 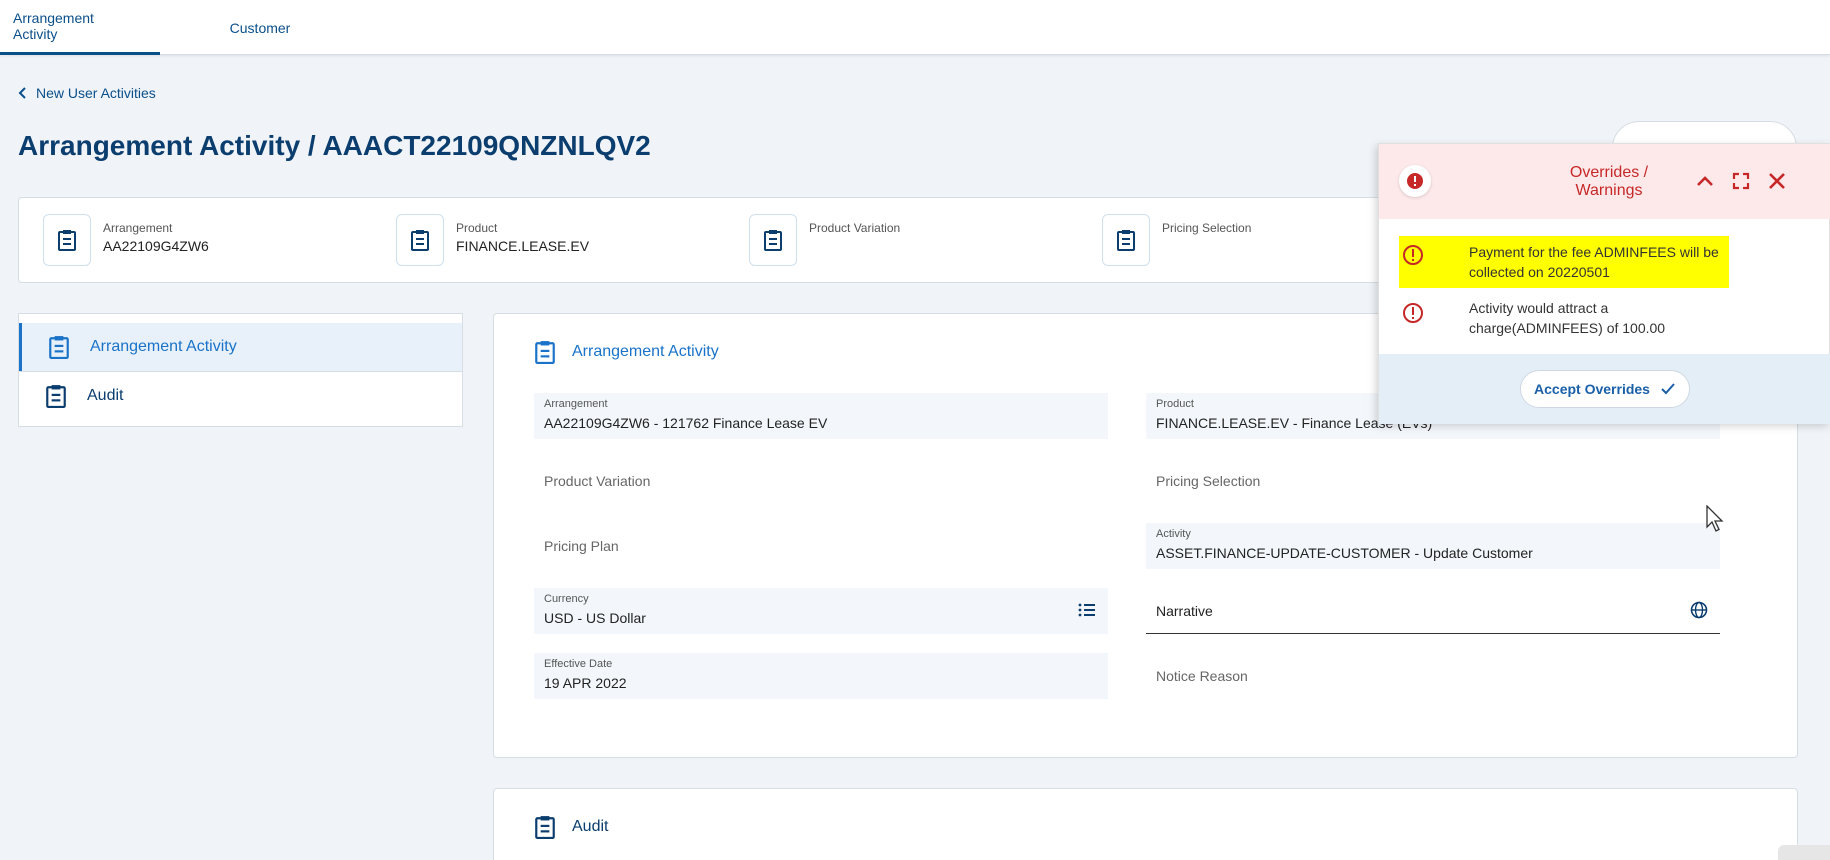 What do you see at coordinates (855, 228) in the screenshot?
I see `summary-label: Product Variation` at bounding box center [855, 228].